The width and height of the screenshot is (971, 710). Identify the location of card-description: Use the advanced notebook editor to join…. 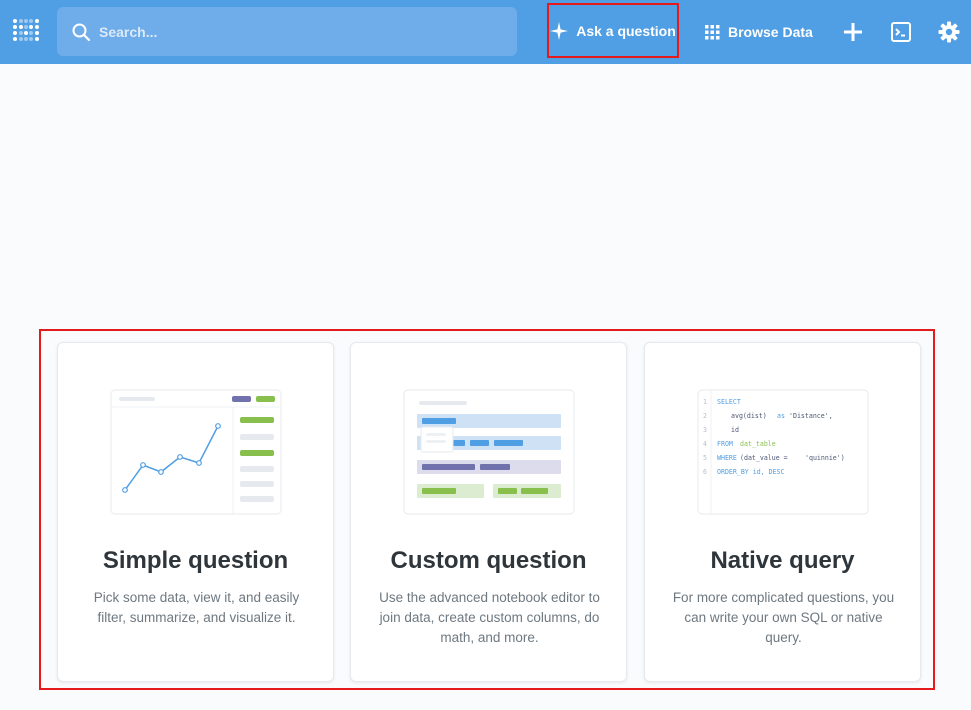
(489, 617).